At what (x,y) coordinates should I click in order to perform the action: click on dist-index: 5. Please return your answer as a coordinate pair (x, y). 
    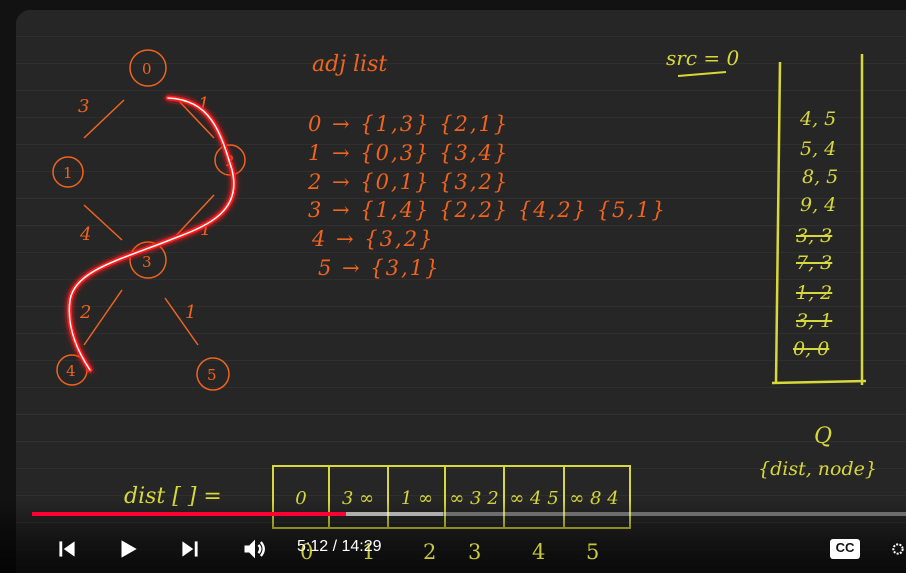
    Looking at the image, I should click on (593, 552).